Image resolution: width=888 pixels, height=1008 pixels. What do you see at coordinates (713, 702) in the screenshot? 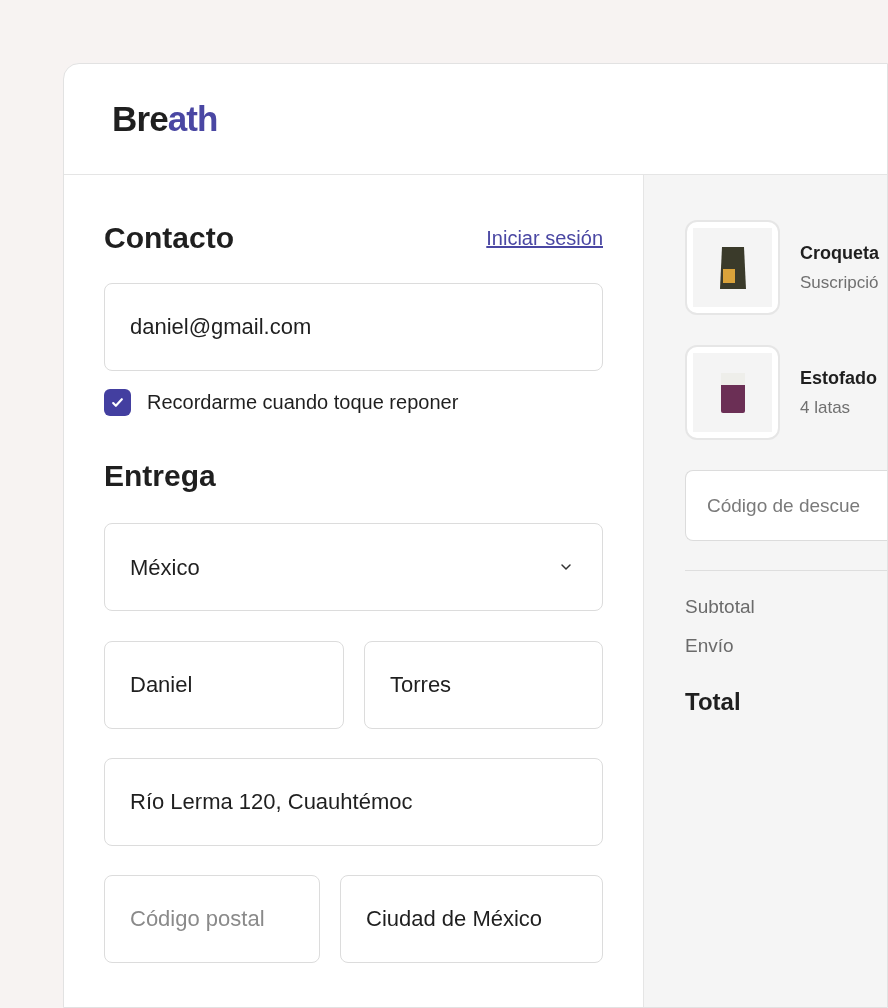
I see `total-label: Total` at bounding box center [713, 702].